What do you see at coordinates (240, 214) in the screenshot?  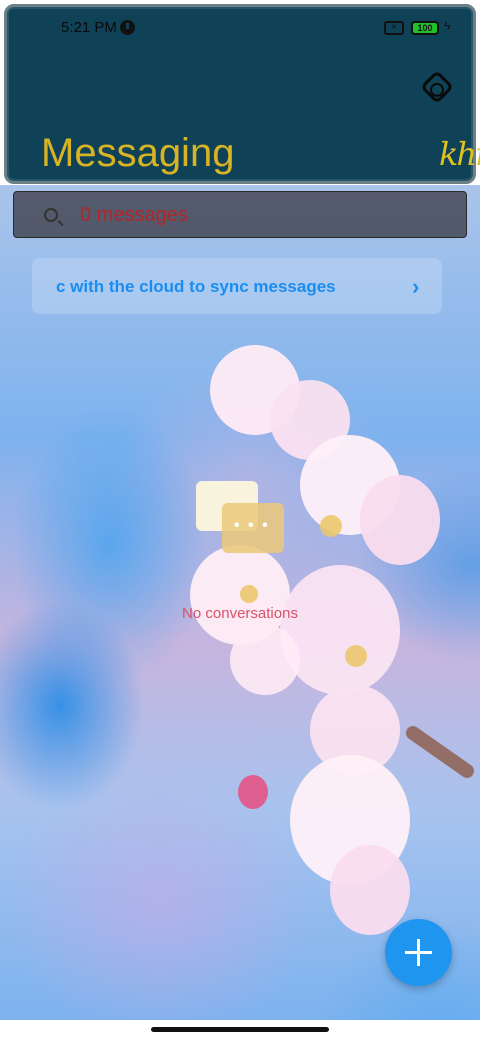 I see `search-bar: 0 messages` at bounding box center [240, 214].